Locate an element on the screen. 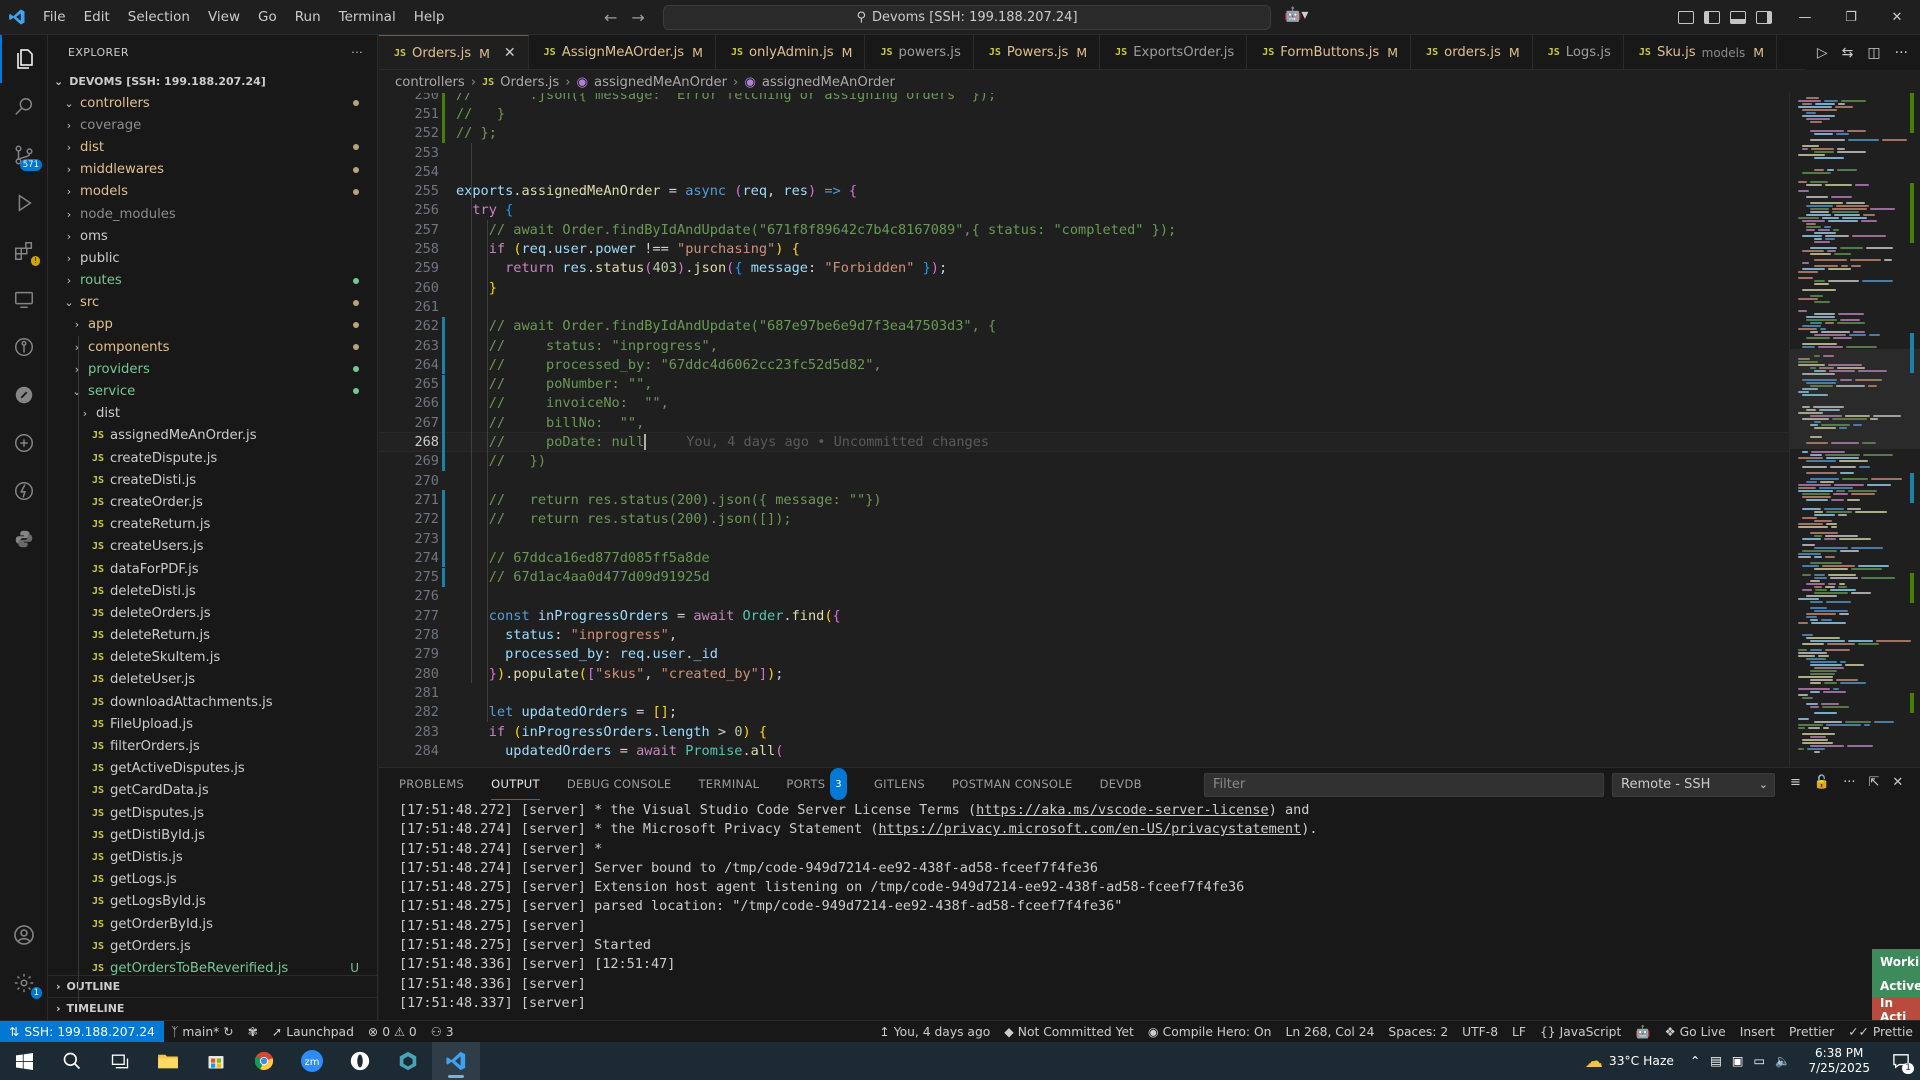 Image resolution: width=1920 pixels, height=1080 pixels. code-line: 267 // billNo: "", is located at coordinates (1084, 422).